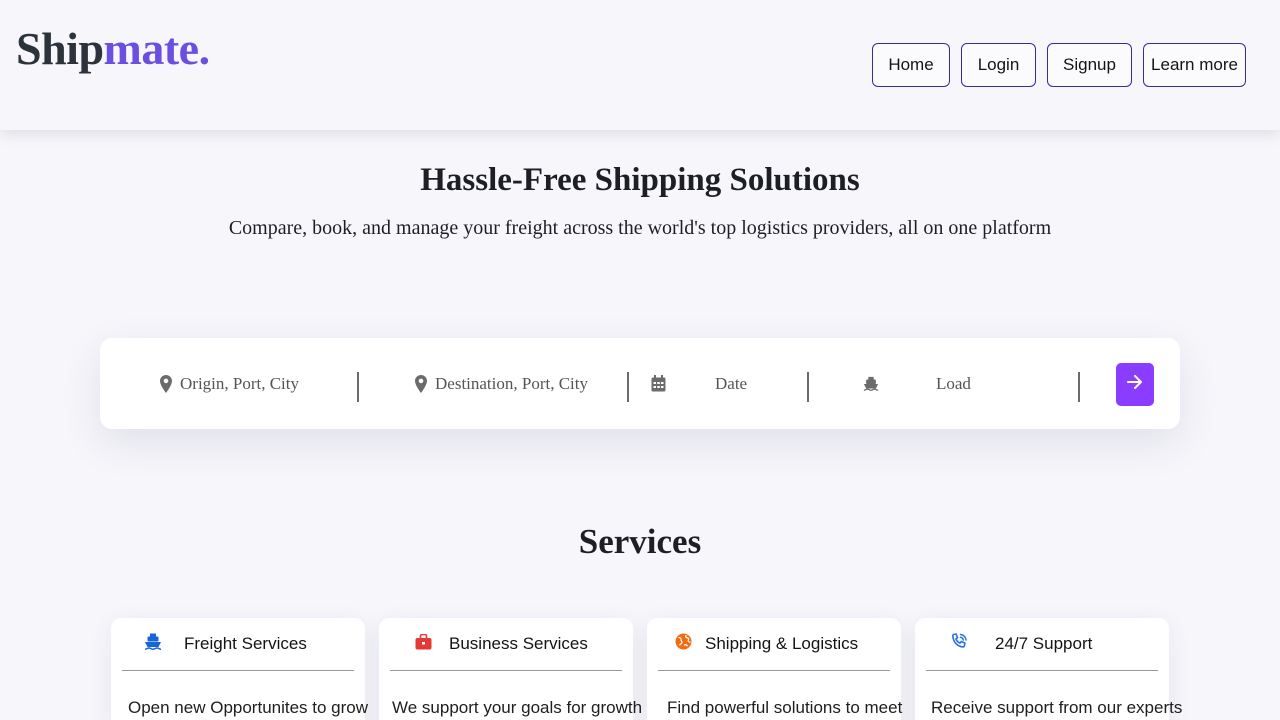 The image size is (1280, 720). What do you see at coordinates (640, 541) in the screenshot?
I see `services-title: Services` at bounding box center [640, 541].